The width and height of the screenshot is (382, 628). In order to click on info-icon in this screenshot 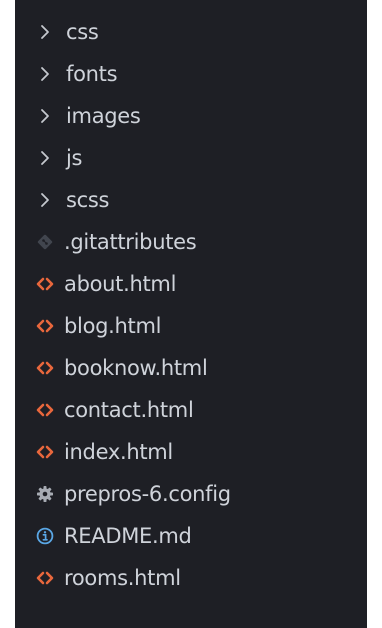, I will do `click(45, 536)`.